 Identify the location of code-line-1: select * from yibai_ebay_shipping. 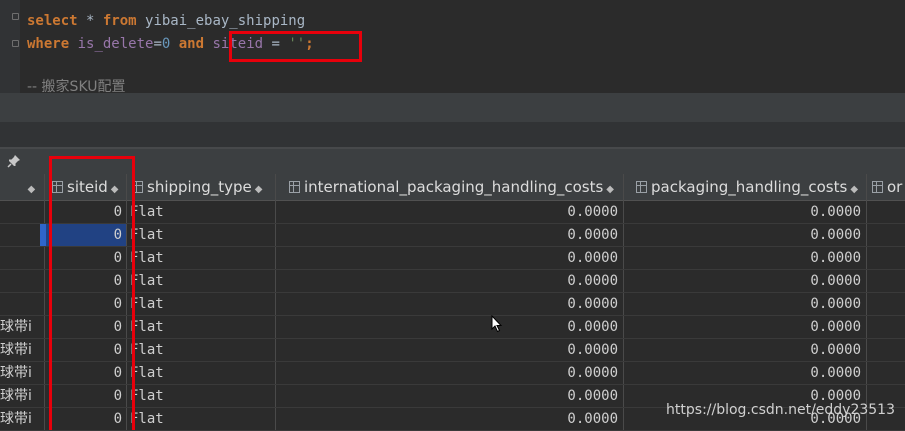
(166, 21).